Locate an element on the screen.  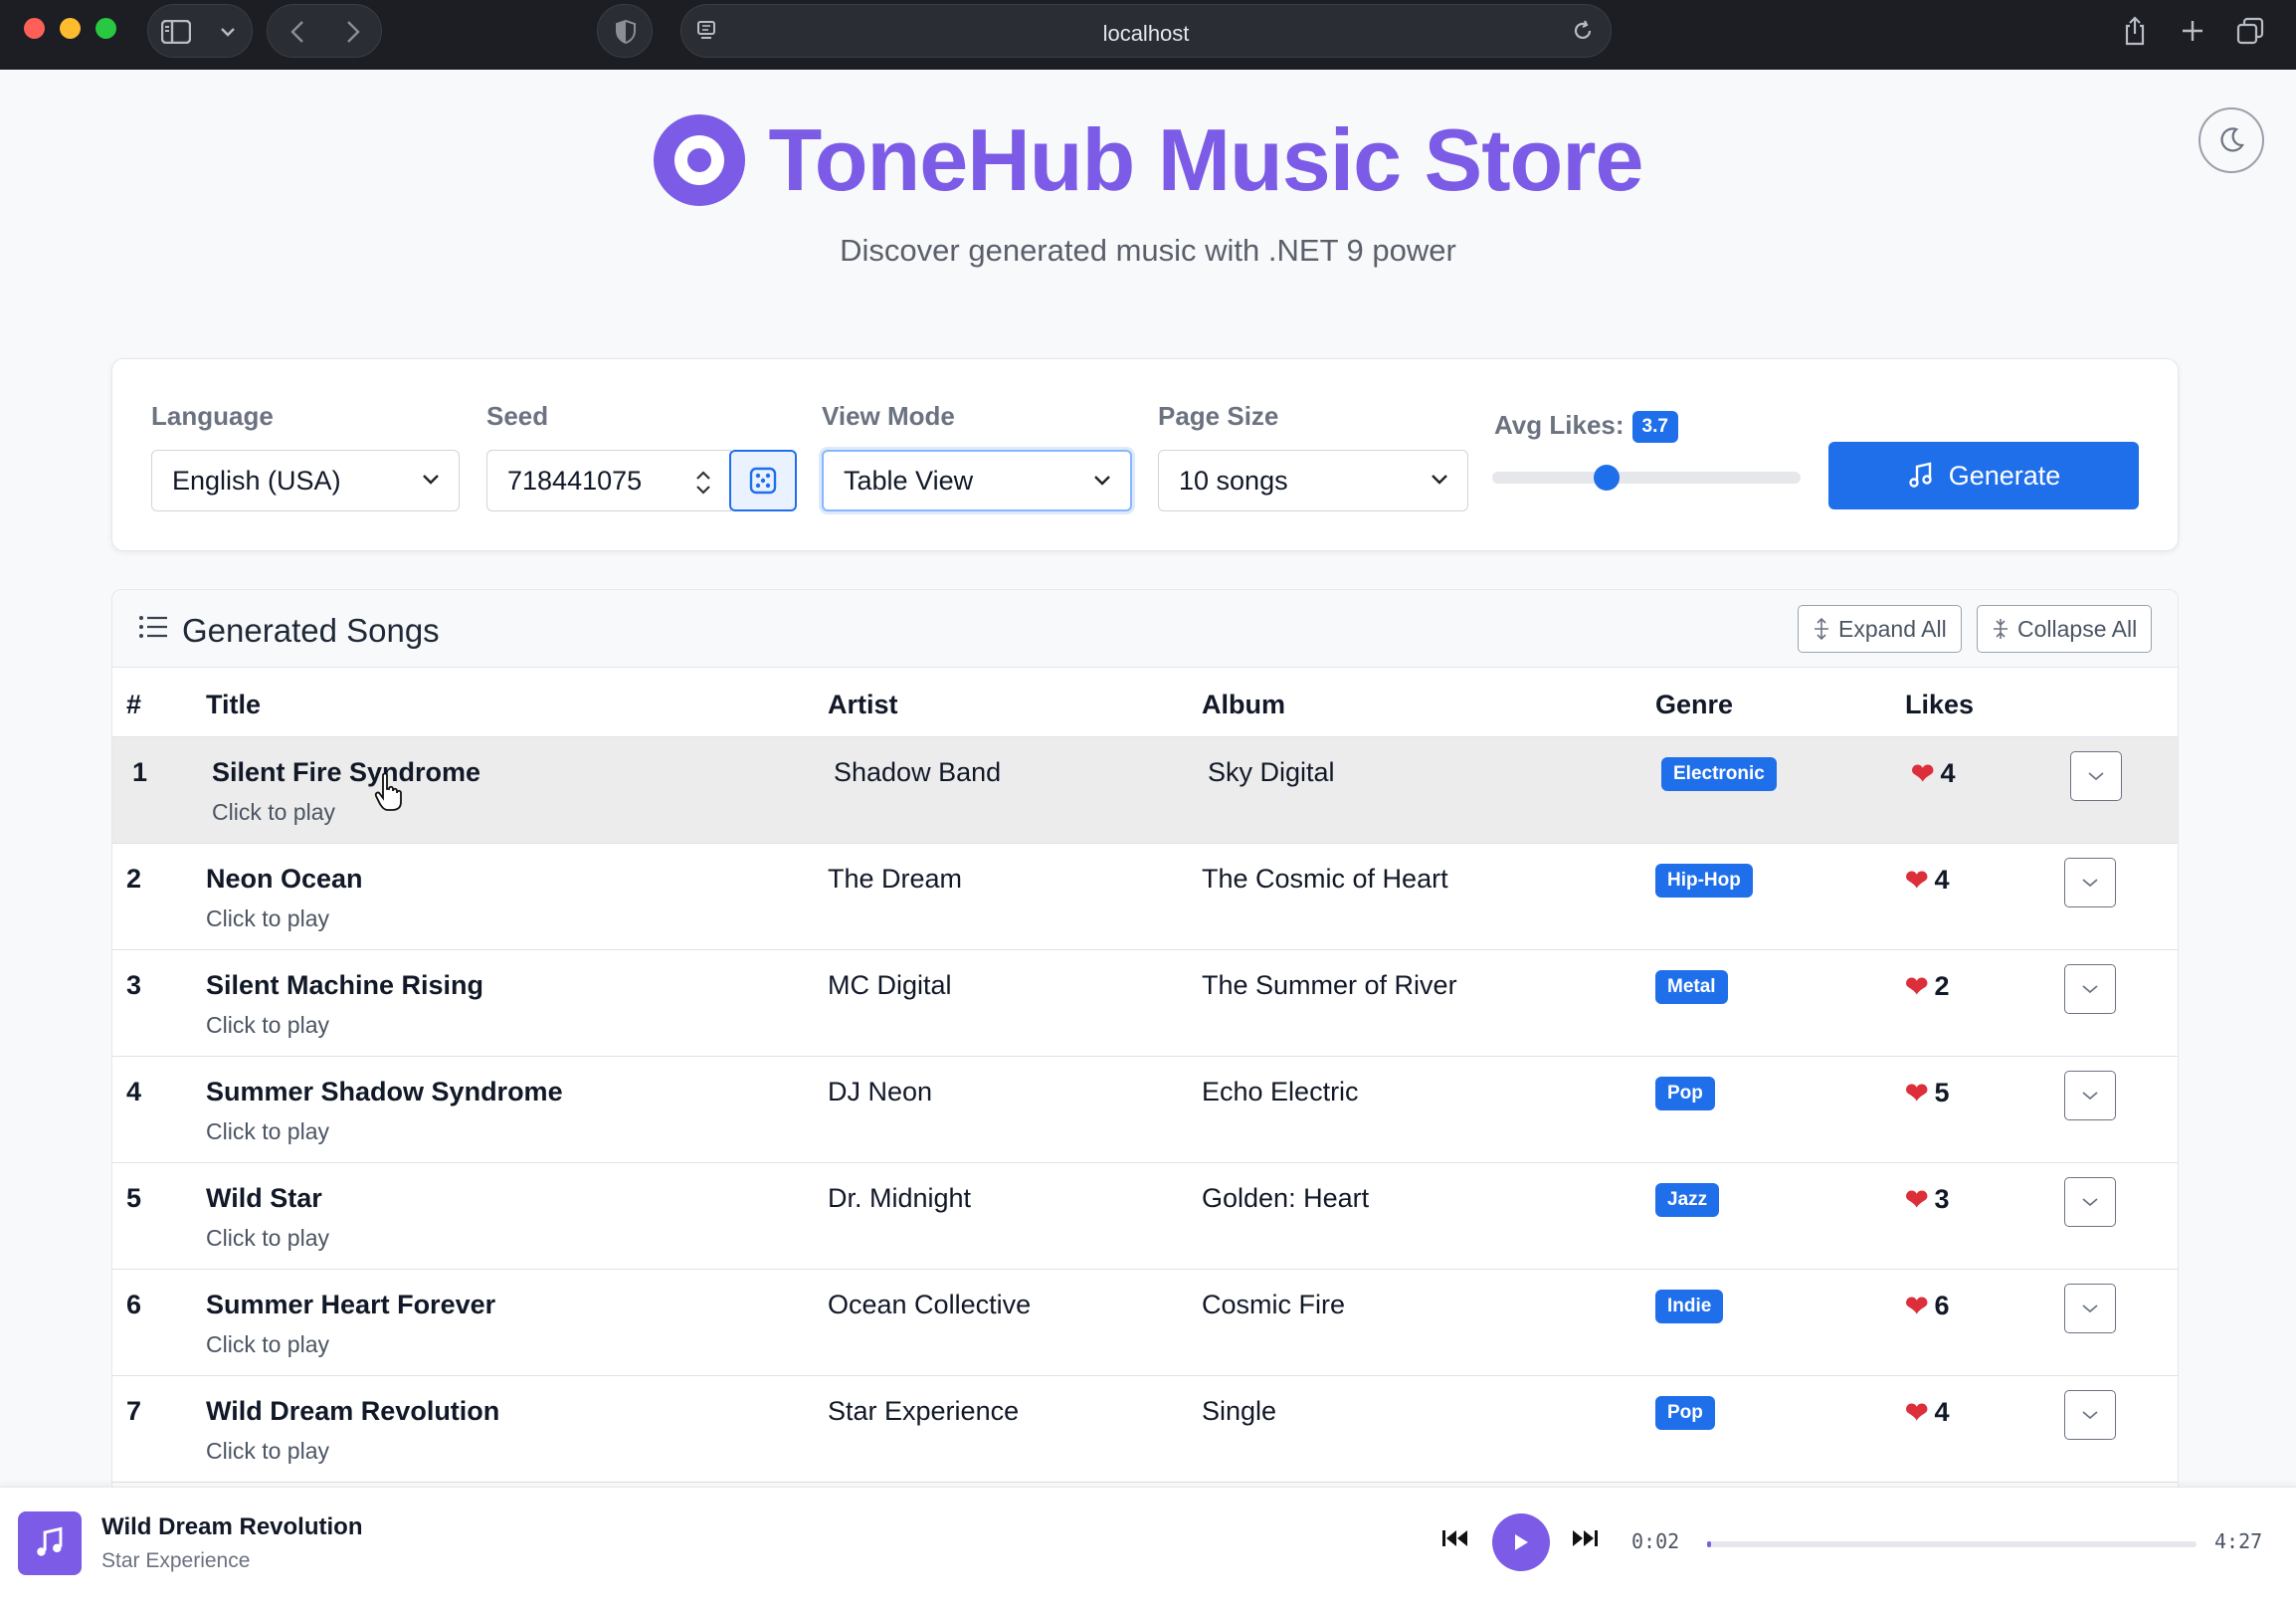
total-duration: 4:27 is located at coordinates (2238, 1541).